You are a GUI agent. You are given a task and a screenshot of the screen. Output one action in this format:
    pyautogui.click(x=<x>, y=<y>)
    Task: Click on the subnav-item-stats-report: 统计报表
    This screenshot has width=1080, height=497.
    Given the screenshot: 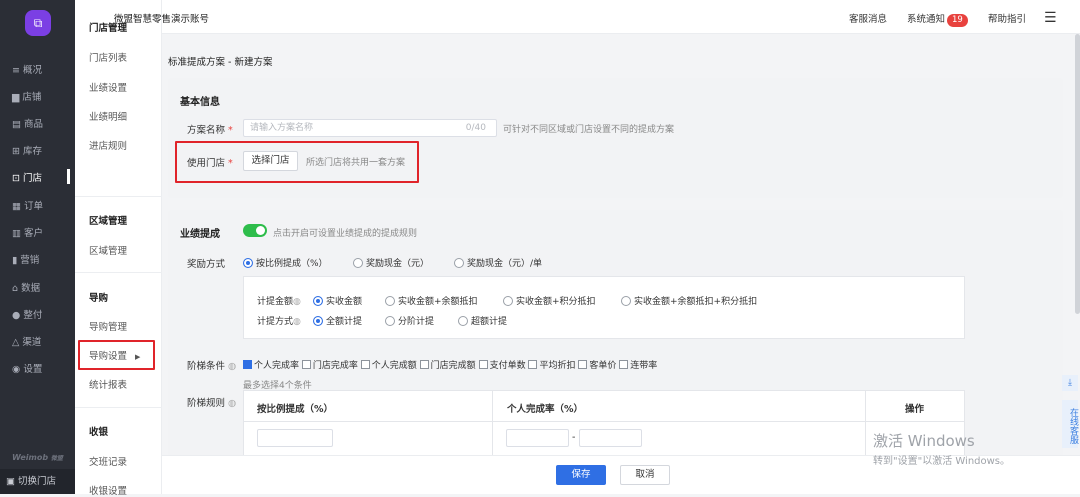 What is the action you would take?
    pyautogui.click(x=108, y=384)
    